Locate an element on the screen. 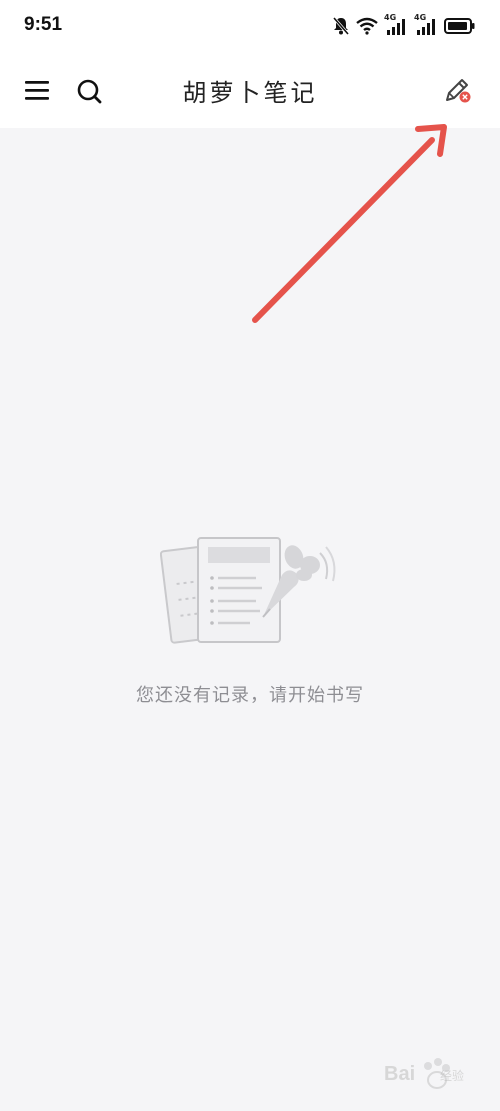  status-icons: 4G 4G is located at coordinates (404, 25).